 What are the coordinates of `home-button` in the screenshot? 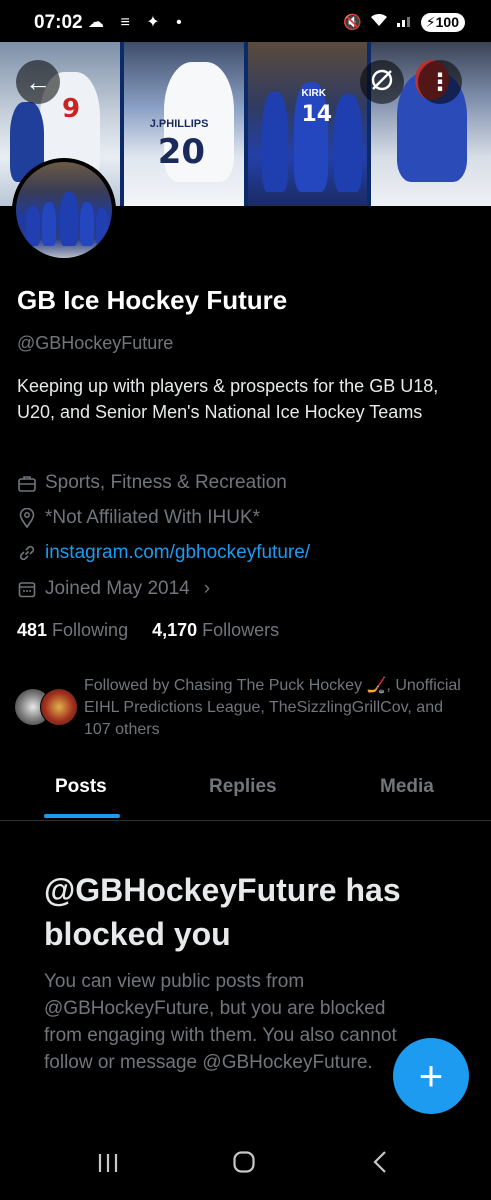 It's located at (244, 1165).